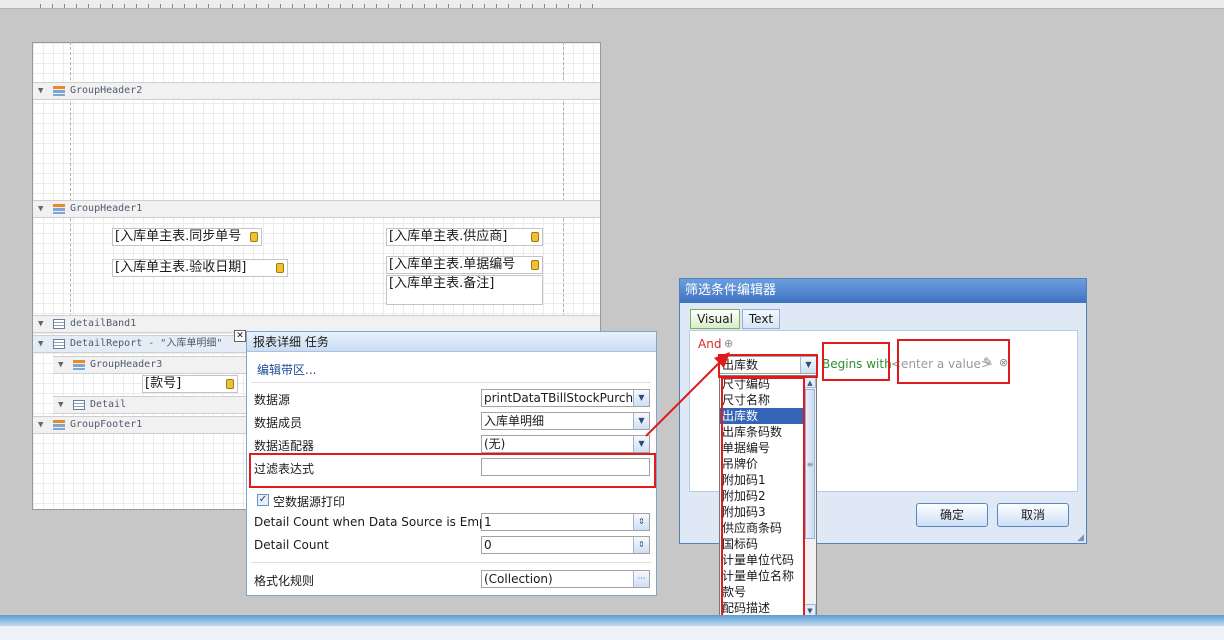  Describe the element at coordinates (687, 394) in the screenshot. I see `annotation-arrow` at that location.